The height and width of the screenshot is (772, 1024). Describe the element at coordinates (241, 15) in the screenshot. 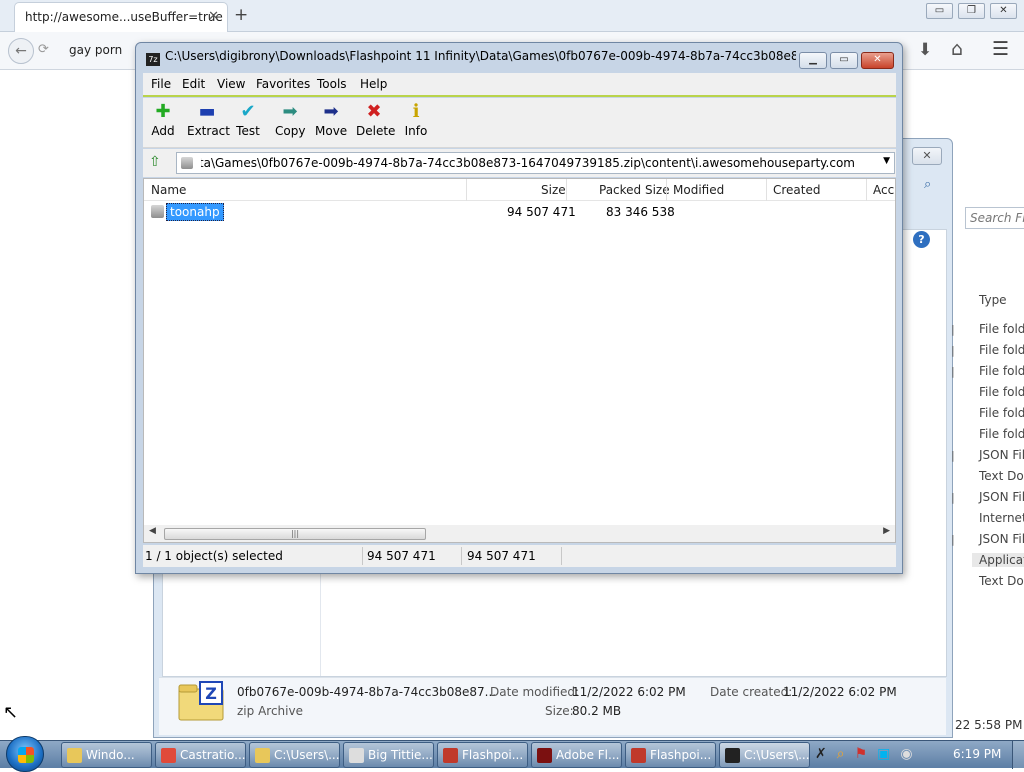

I see `new-tab-button: +` at that location.